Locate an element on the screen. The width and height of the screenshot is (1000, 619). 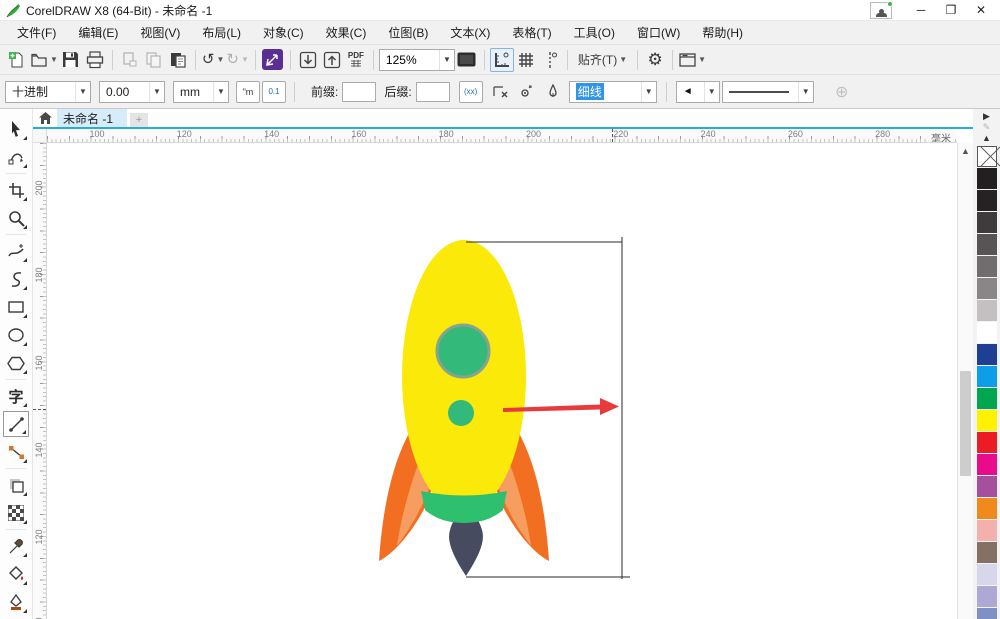
rocket-porthole-large is located at coordinates (463, 351).